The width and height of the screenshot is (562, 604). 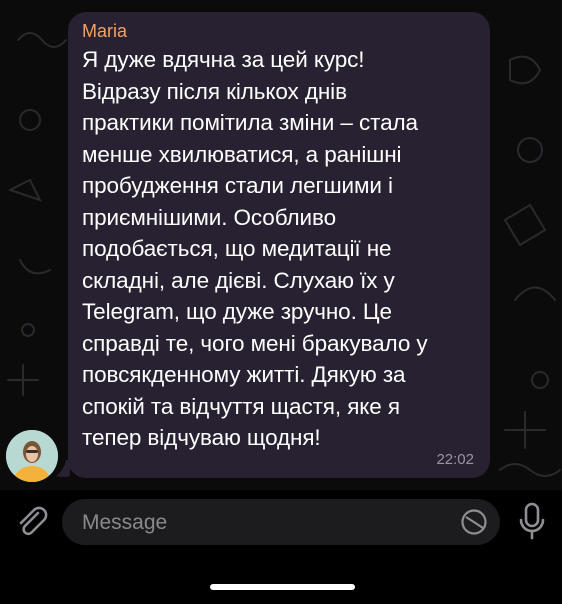 I want to click on avatar-image, so click(x=32, y=456).